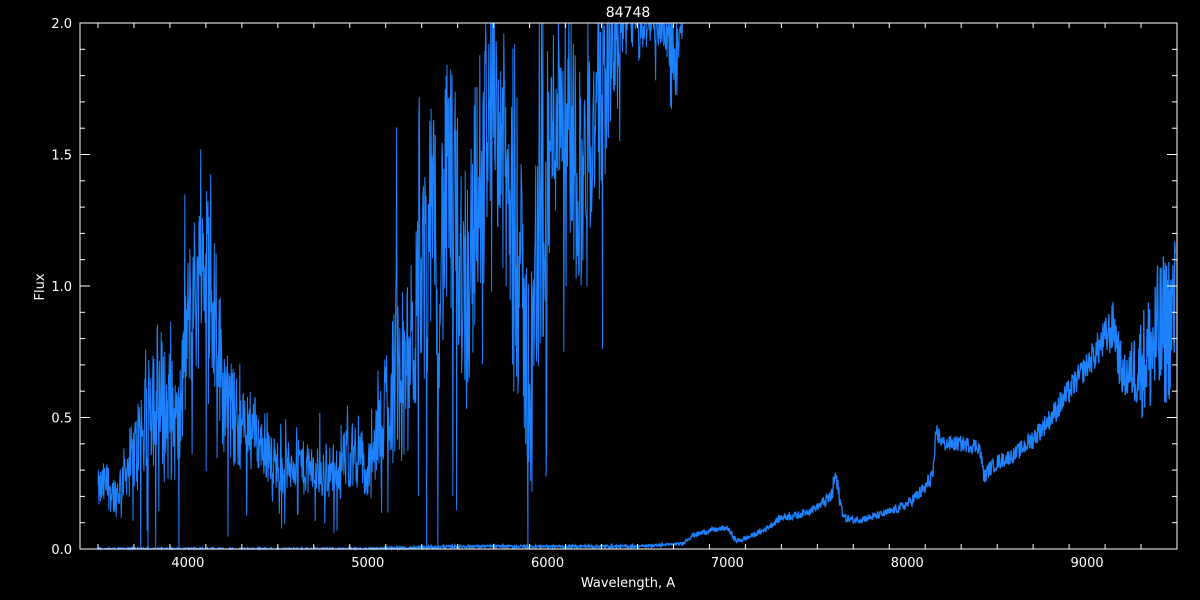 The width and height of the screenshot is (1200, 600). I want to click on x-tick-label: 7000, so click(727, 563).